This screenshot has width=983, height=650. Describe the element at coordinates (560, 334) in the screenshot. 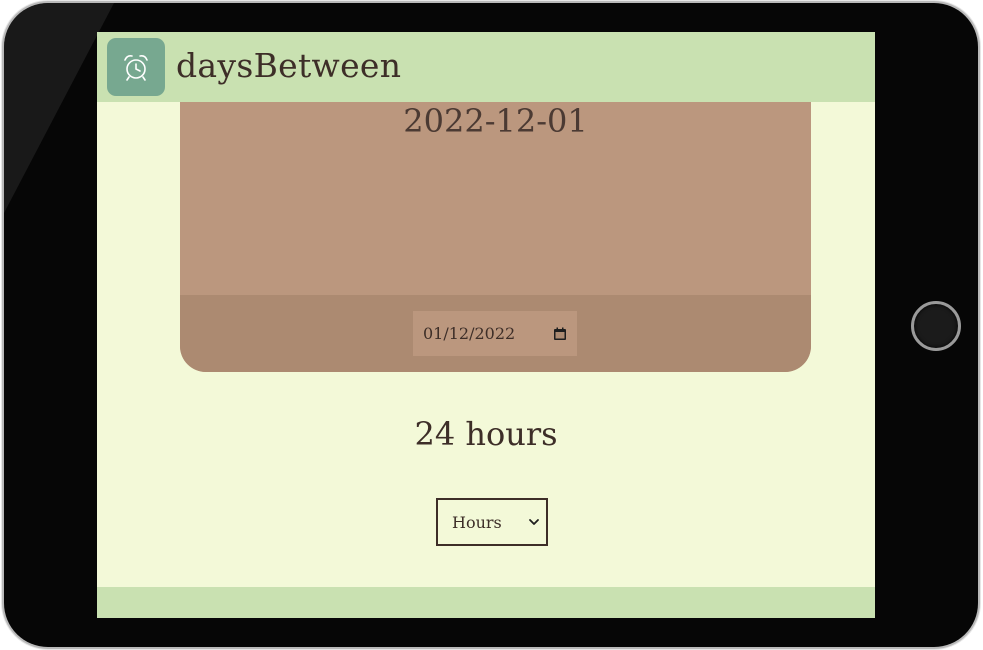

I see `calendar-icon` at that location.